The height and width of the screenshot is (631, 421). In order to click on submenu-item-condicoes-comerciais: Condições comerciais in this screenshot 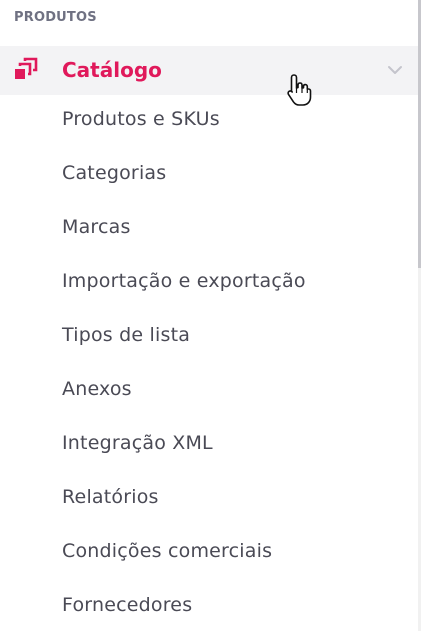, I will do `click(209, 554)`.